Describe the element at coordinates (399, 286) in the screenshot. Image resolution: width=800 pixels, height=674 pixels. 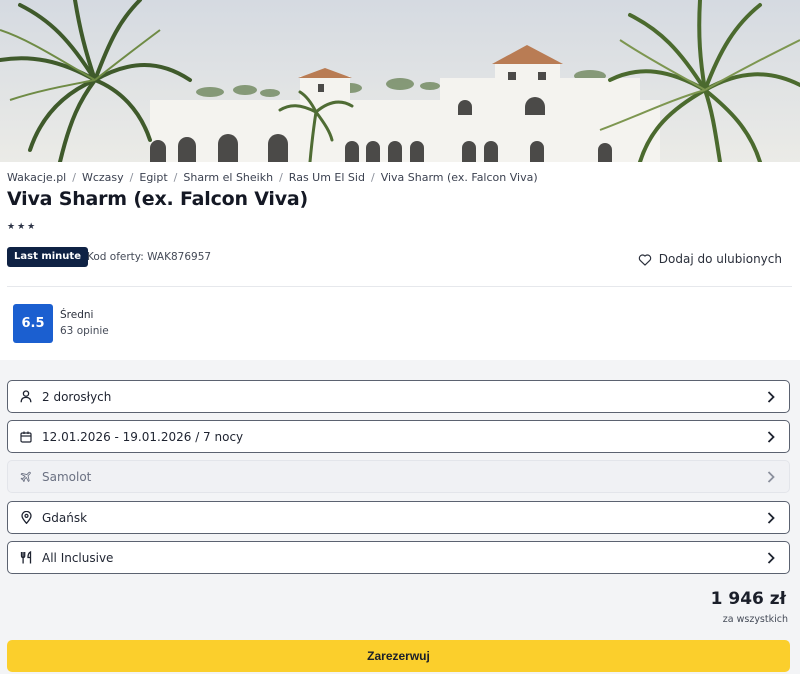
I see `section-divider` at that location.